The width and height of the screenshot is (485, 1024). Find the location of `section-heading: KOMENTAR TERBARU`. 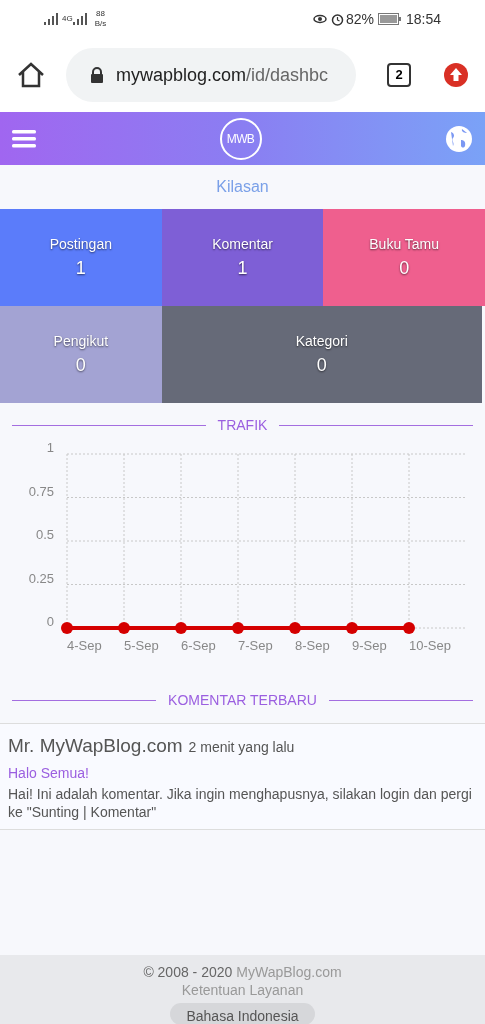

section-heading: KOMENTAR TERBARU is located at coordinates (242, 700).